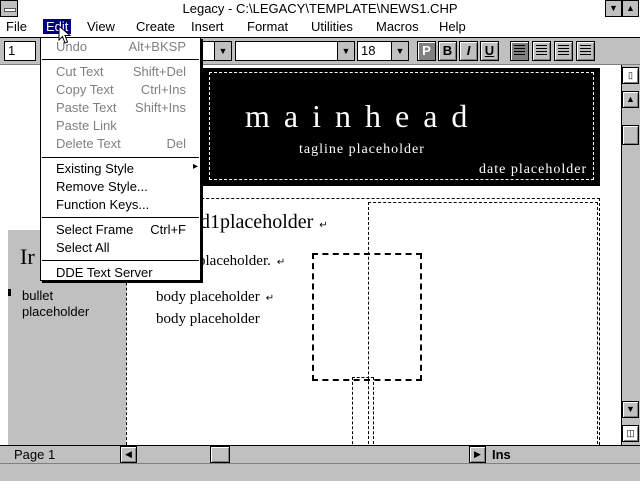 The image size is (640, 481). I want to click on page-corner-icon: ◫, so click(630, 433).